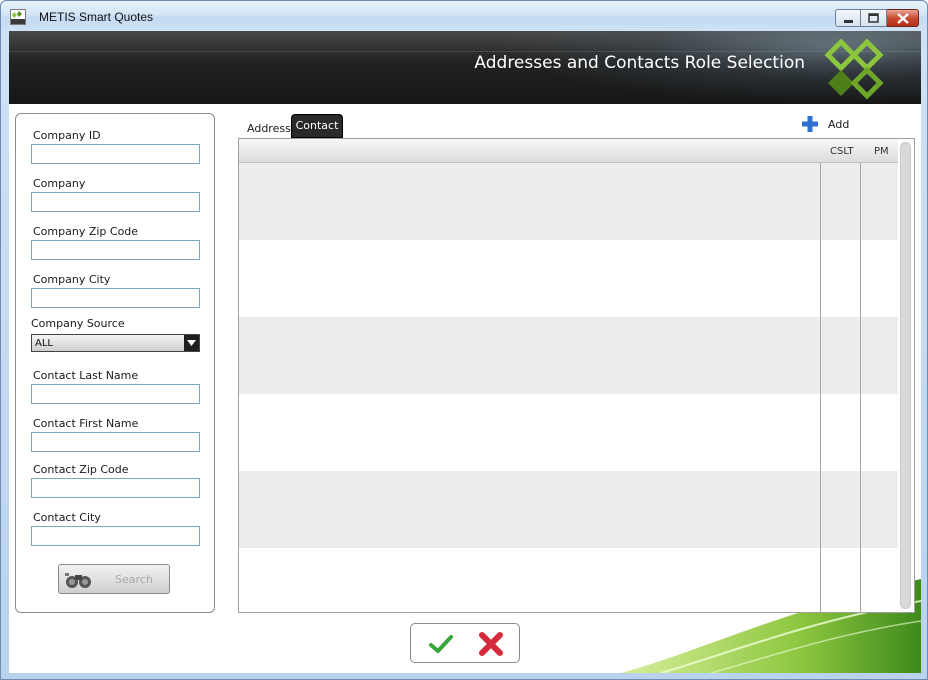 The image size is (928, 680). Describe the element at coordinates (72, 279) in the screenshot. I see `company-city-label: Company City` at that location.